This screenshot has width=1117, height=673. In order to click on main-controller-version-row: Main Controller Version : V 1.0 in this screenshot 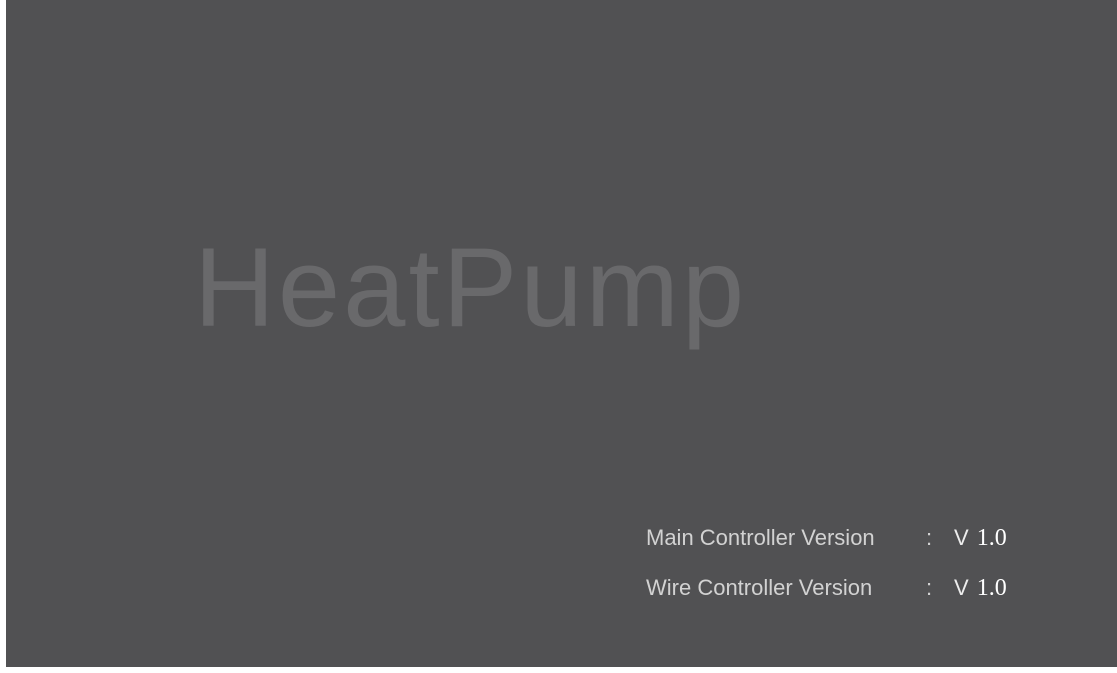, I will do `click(826, 538)`.